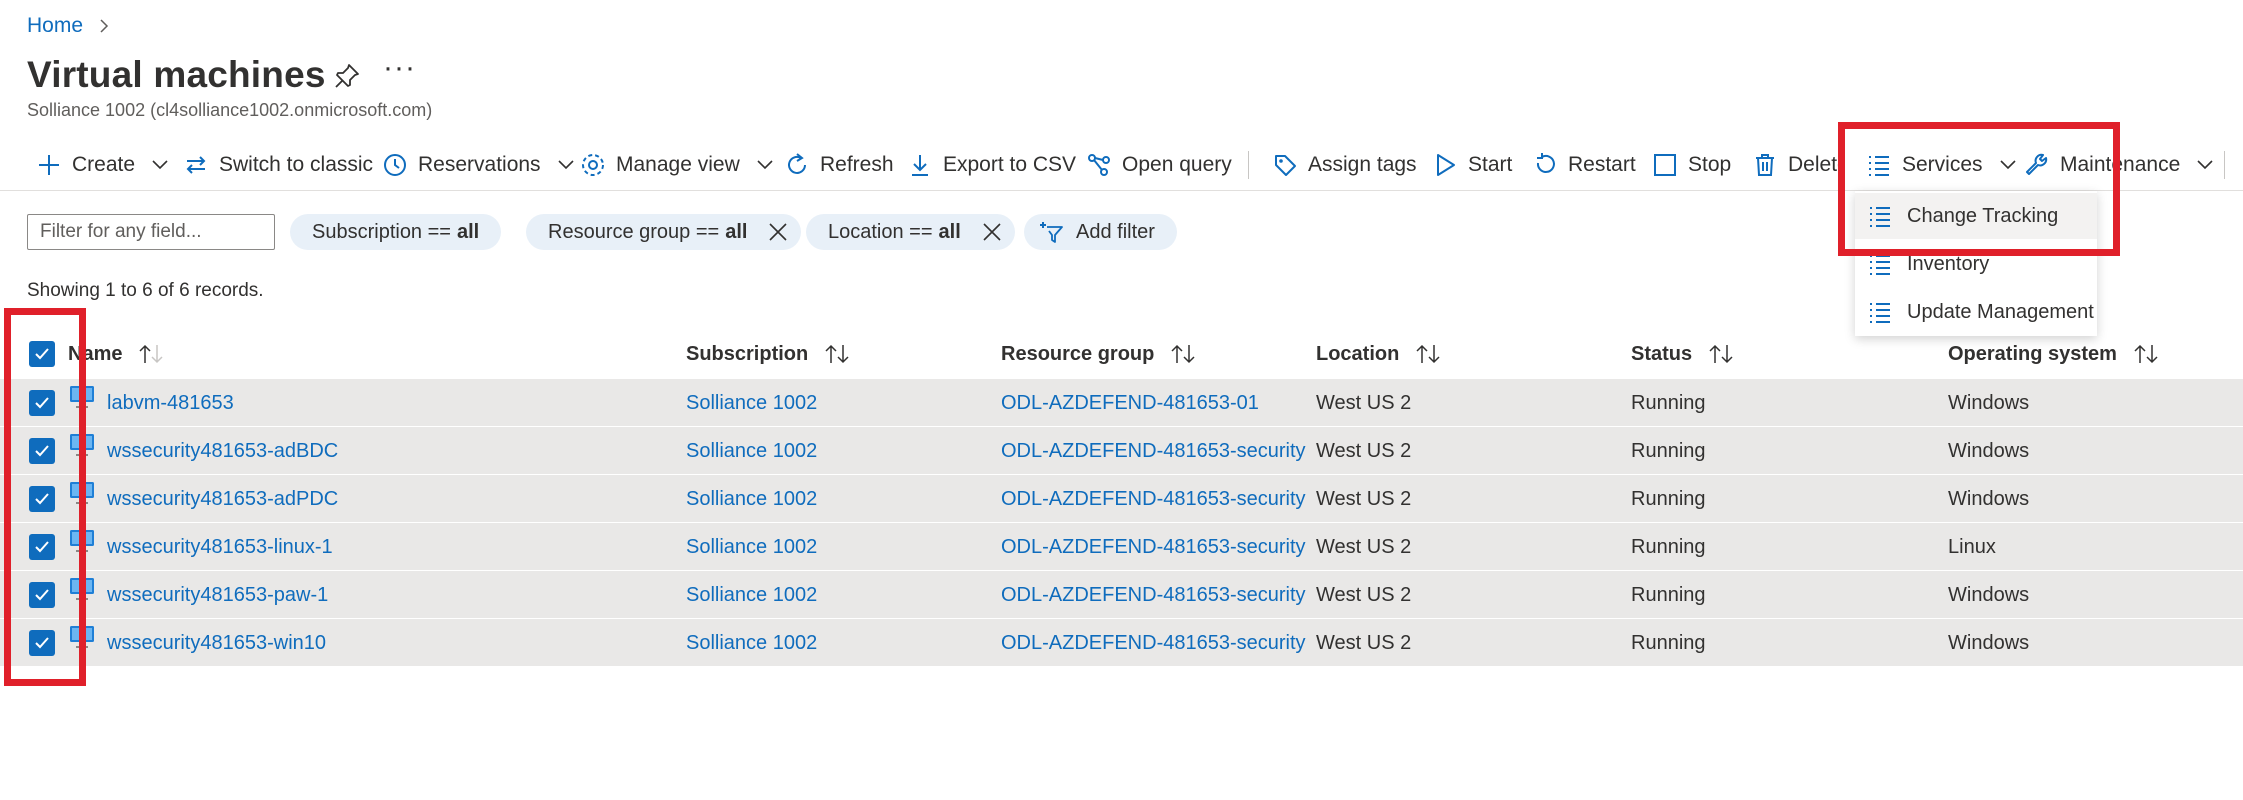 This screenshot has height=800, width=2243. What do you see at coordinates (1344, 165) in the screenshot?
I see `assign-tags-button: Assign tags` at bounding box center [1344, 165].